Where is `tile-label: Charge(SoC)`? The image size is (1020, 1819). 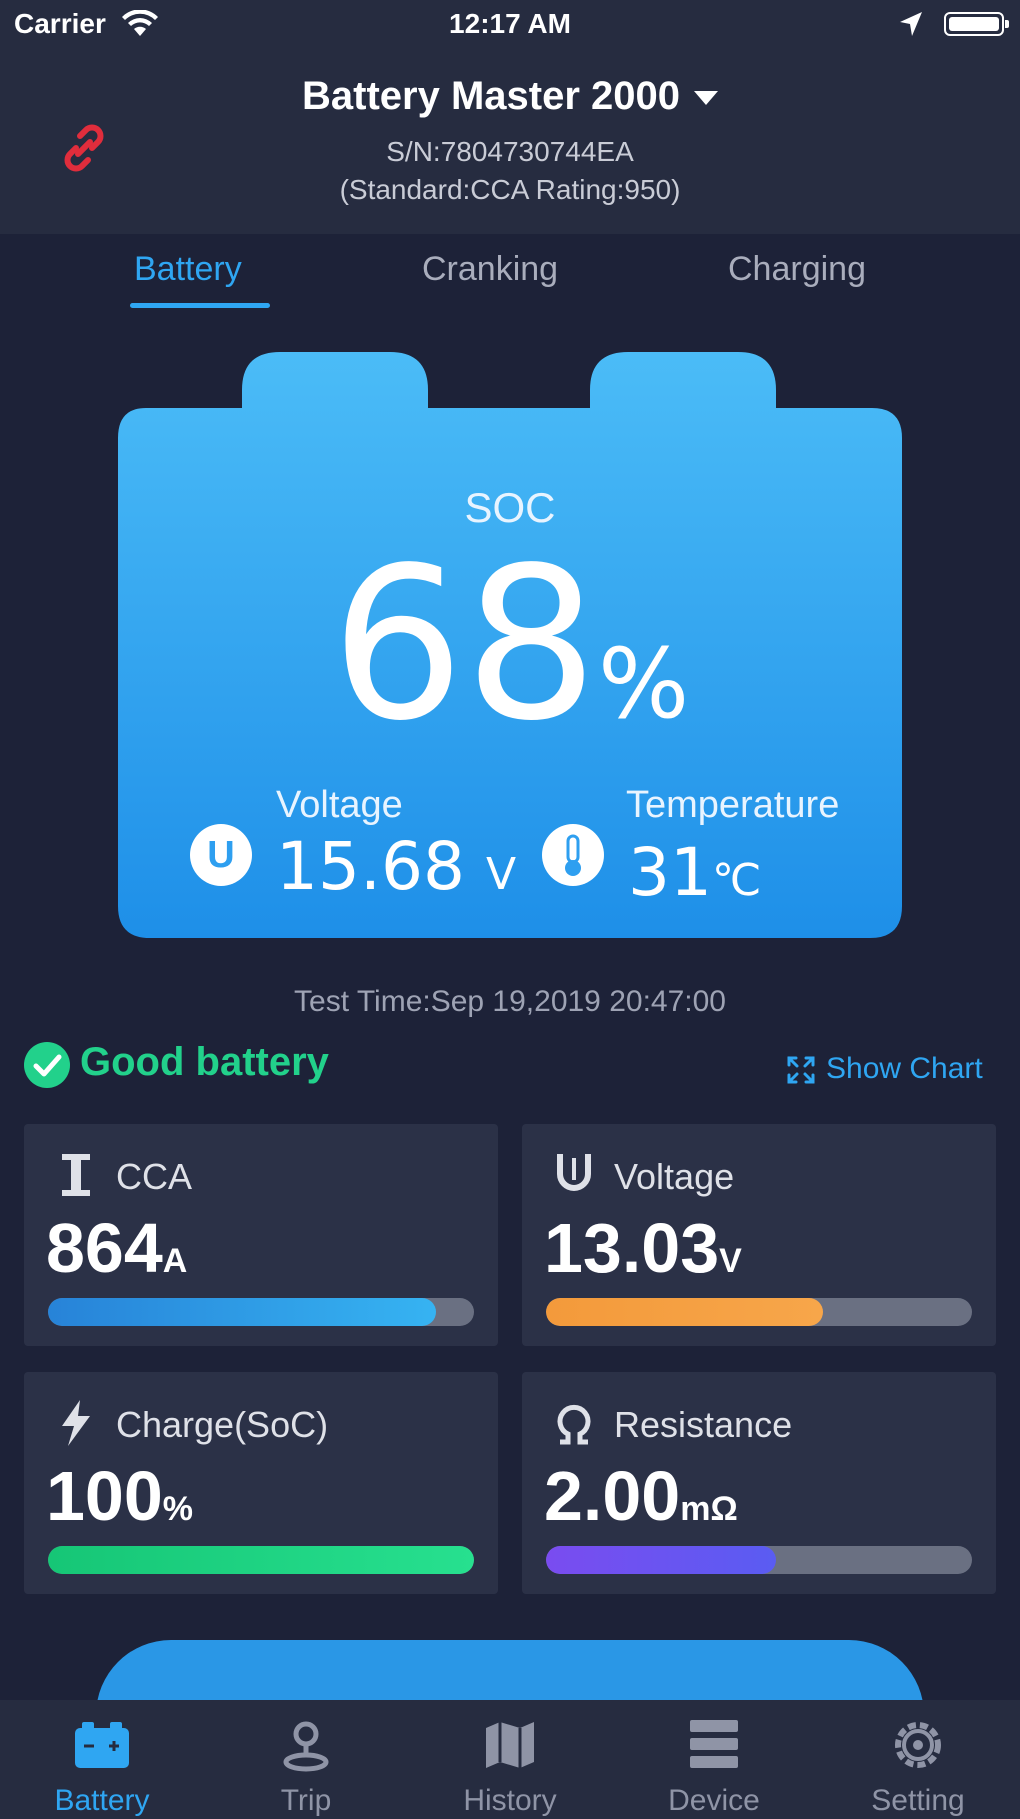
tile-label: Charge(SoC) is located at coordinates (222, 1424).